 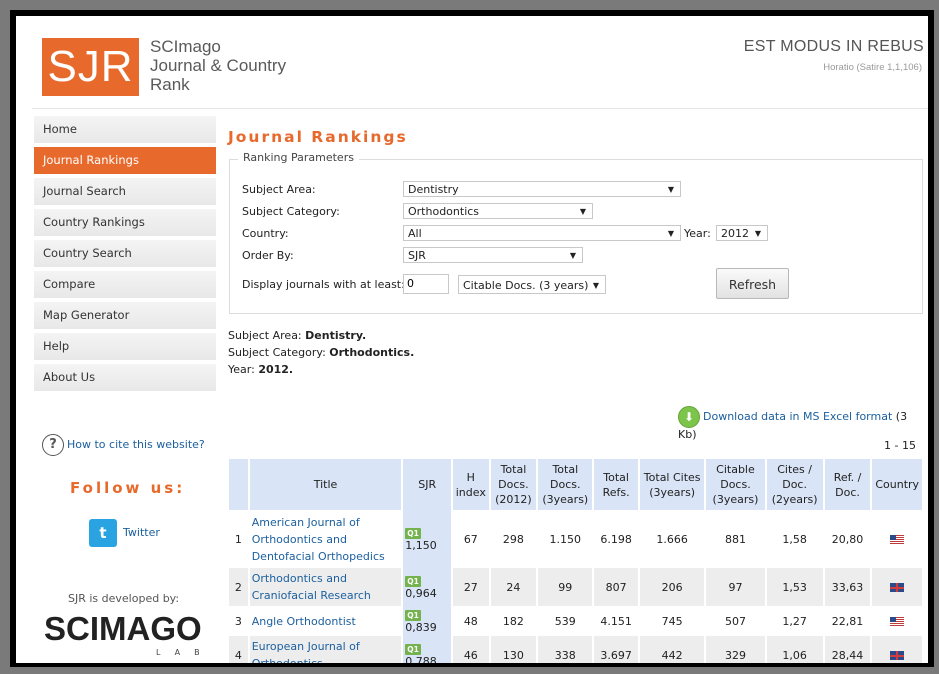 I want to click on journal-title-link: European Journal of Orthodontics, so click(x=326, y=649).